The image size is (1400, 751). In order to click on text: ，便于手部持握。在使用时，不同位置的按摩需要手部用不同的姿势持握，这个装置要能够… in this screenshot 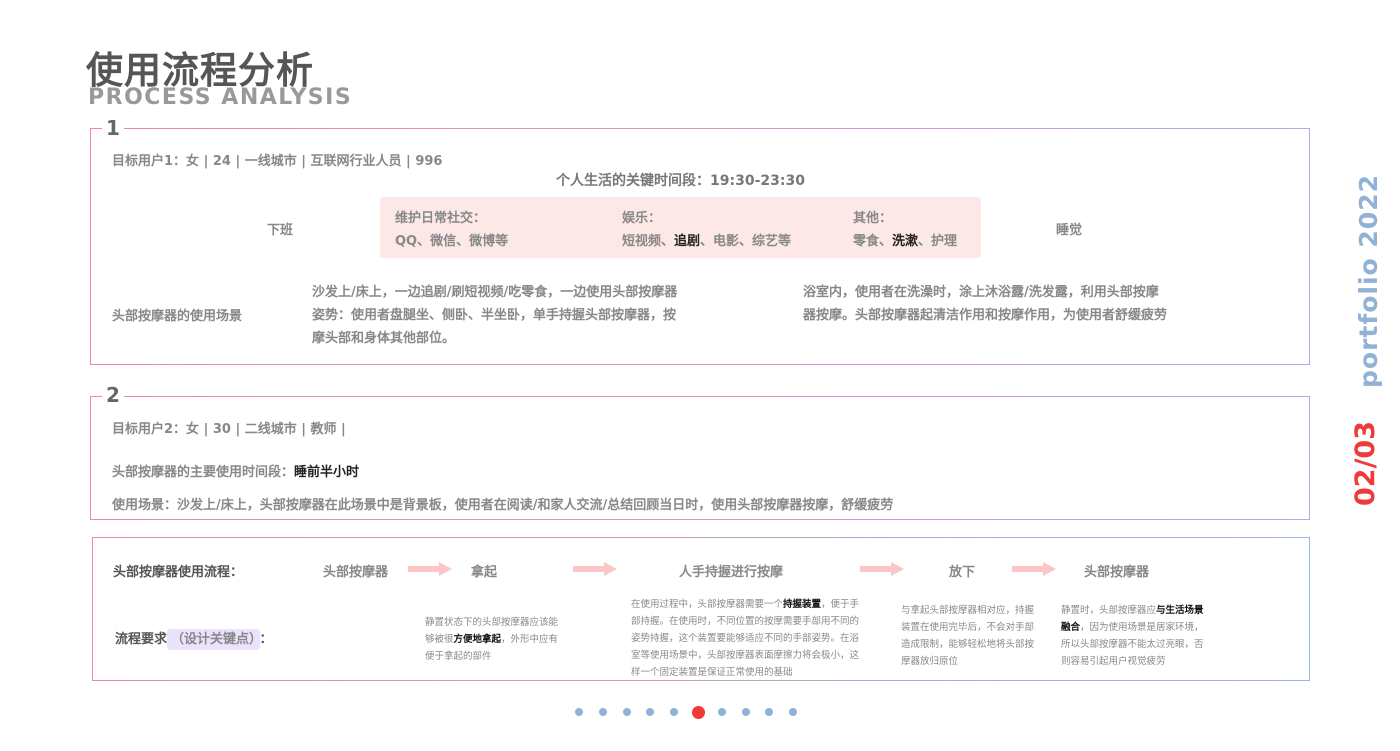, I will do `click(745, 638)`.